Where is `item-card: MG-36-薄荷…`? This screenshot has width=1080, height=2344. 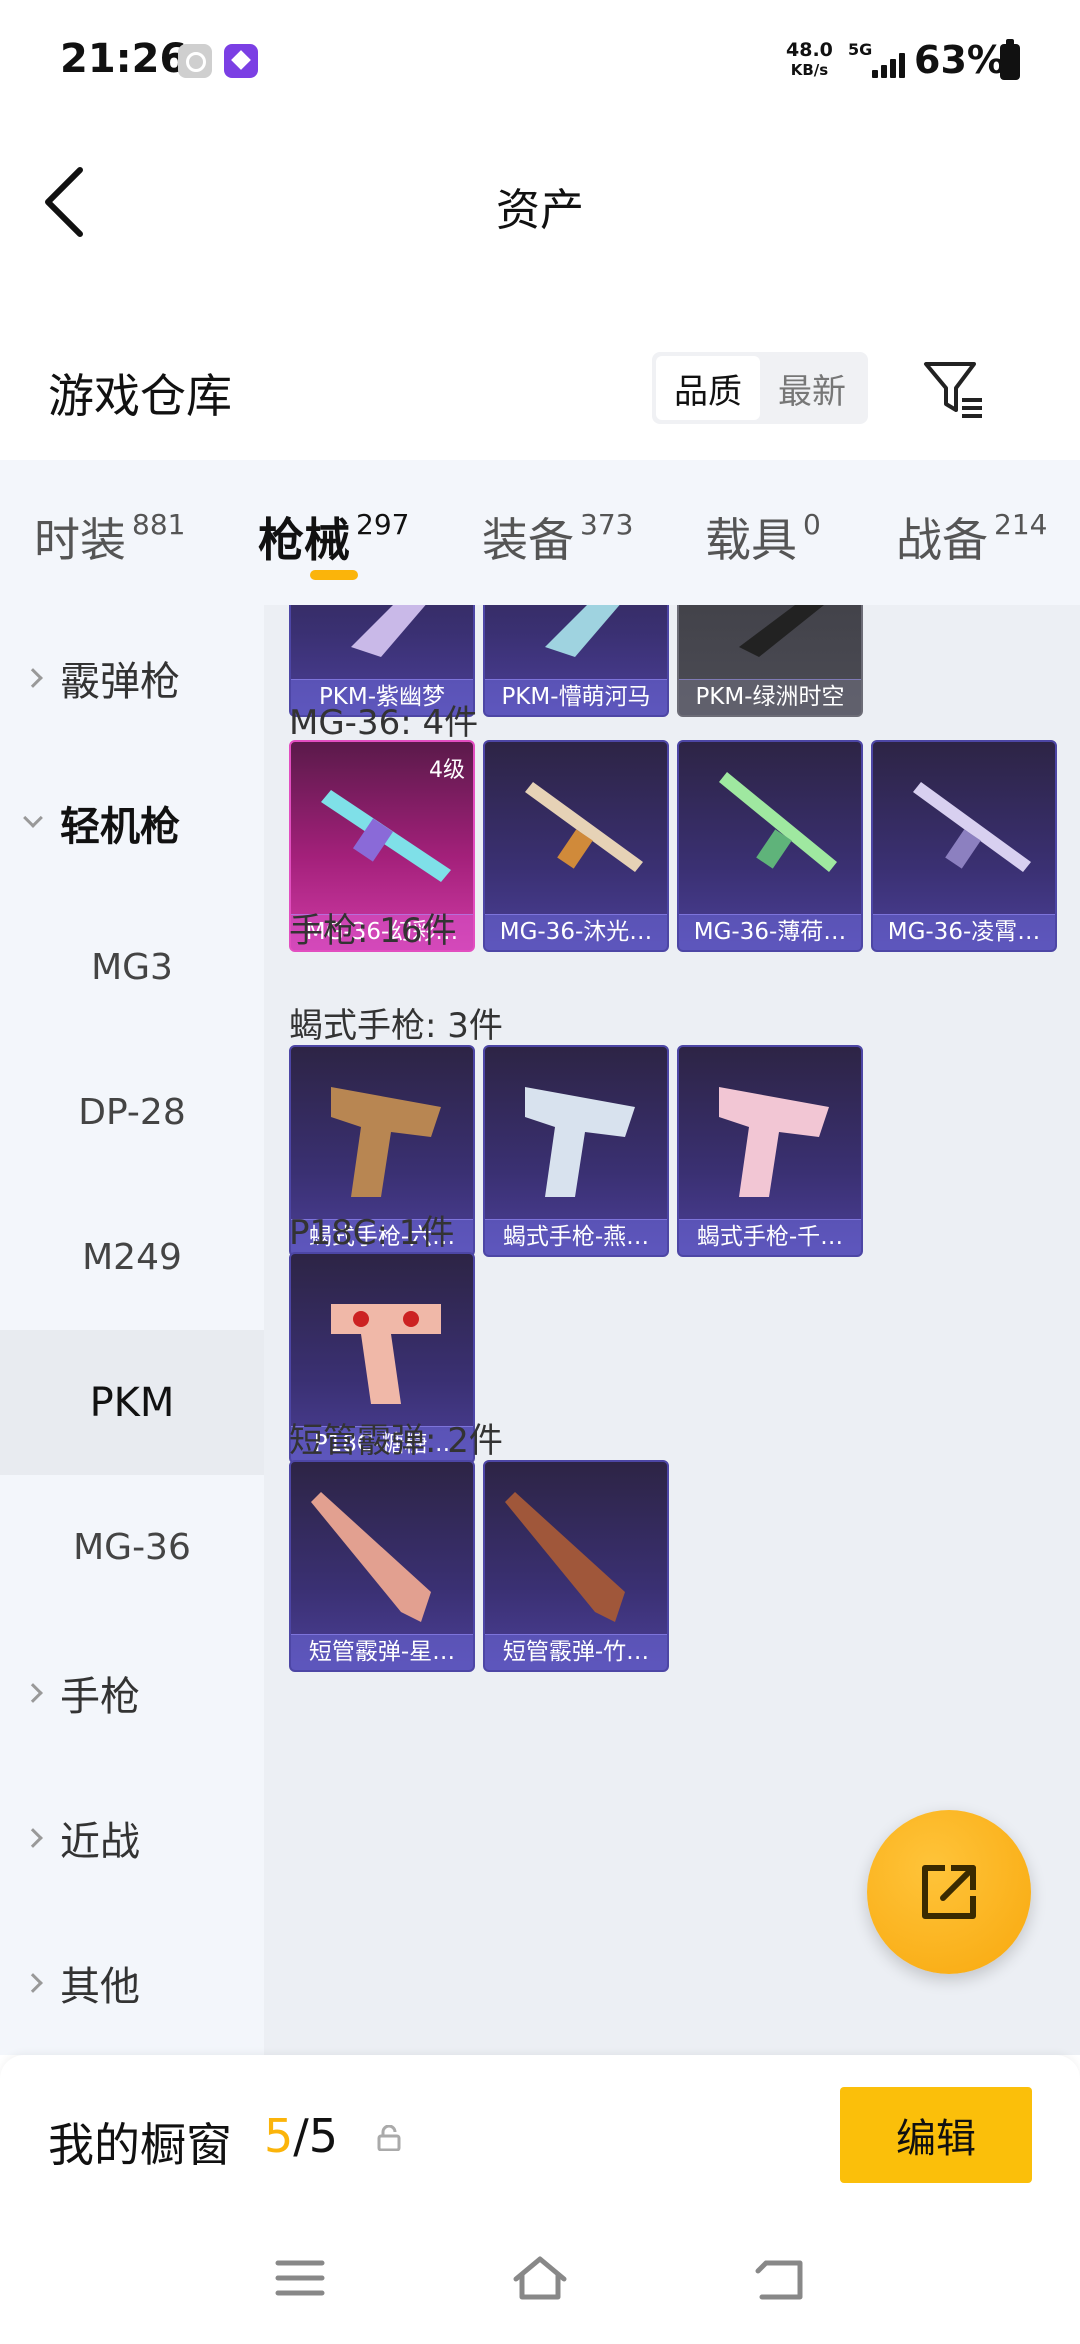
item-card: MG-36-薄荷… is located at coordinates (770, 846).